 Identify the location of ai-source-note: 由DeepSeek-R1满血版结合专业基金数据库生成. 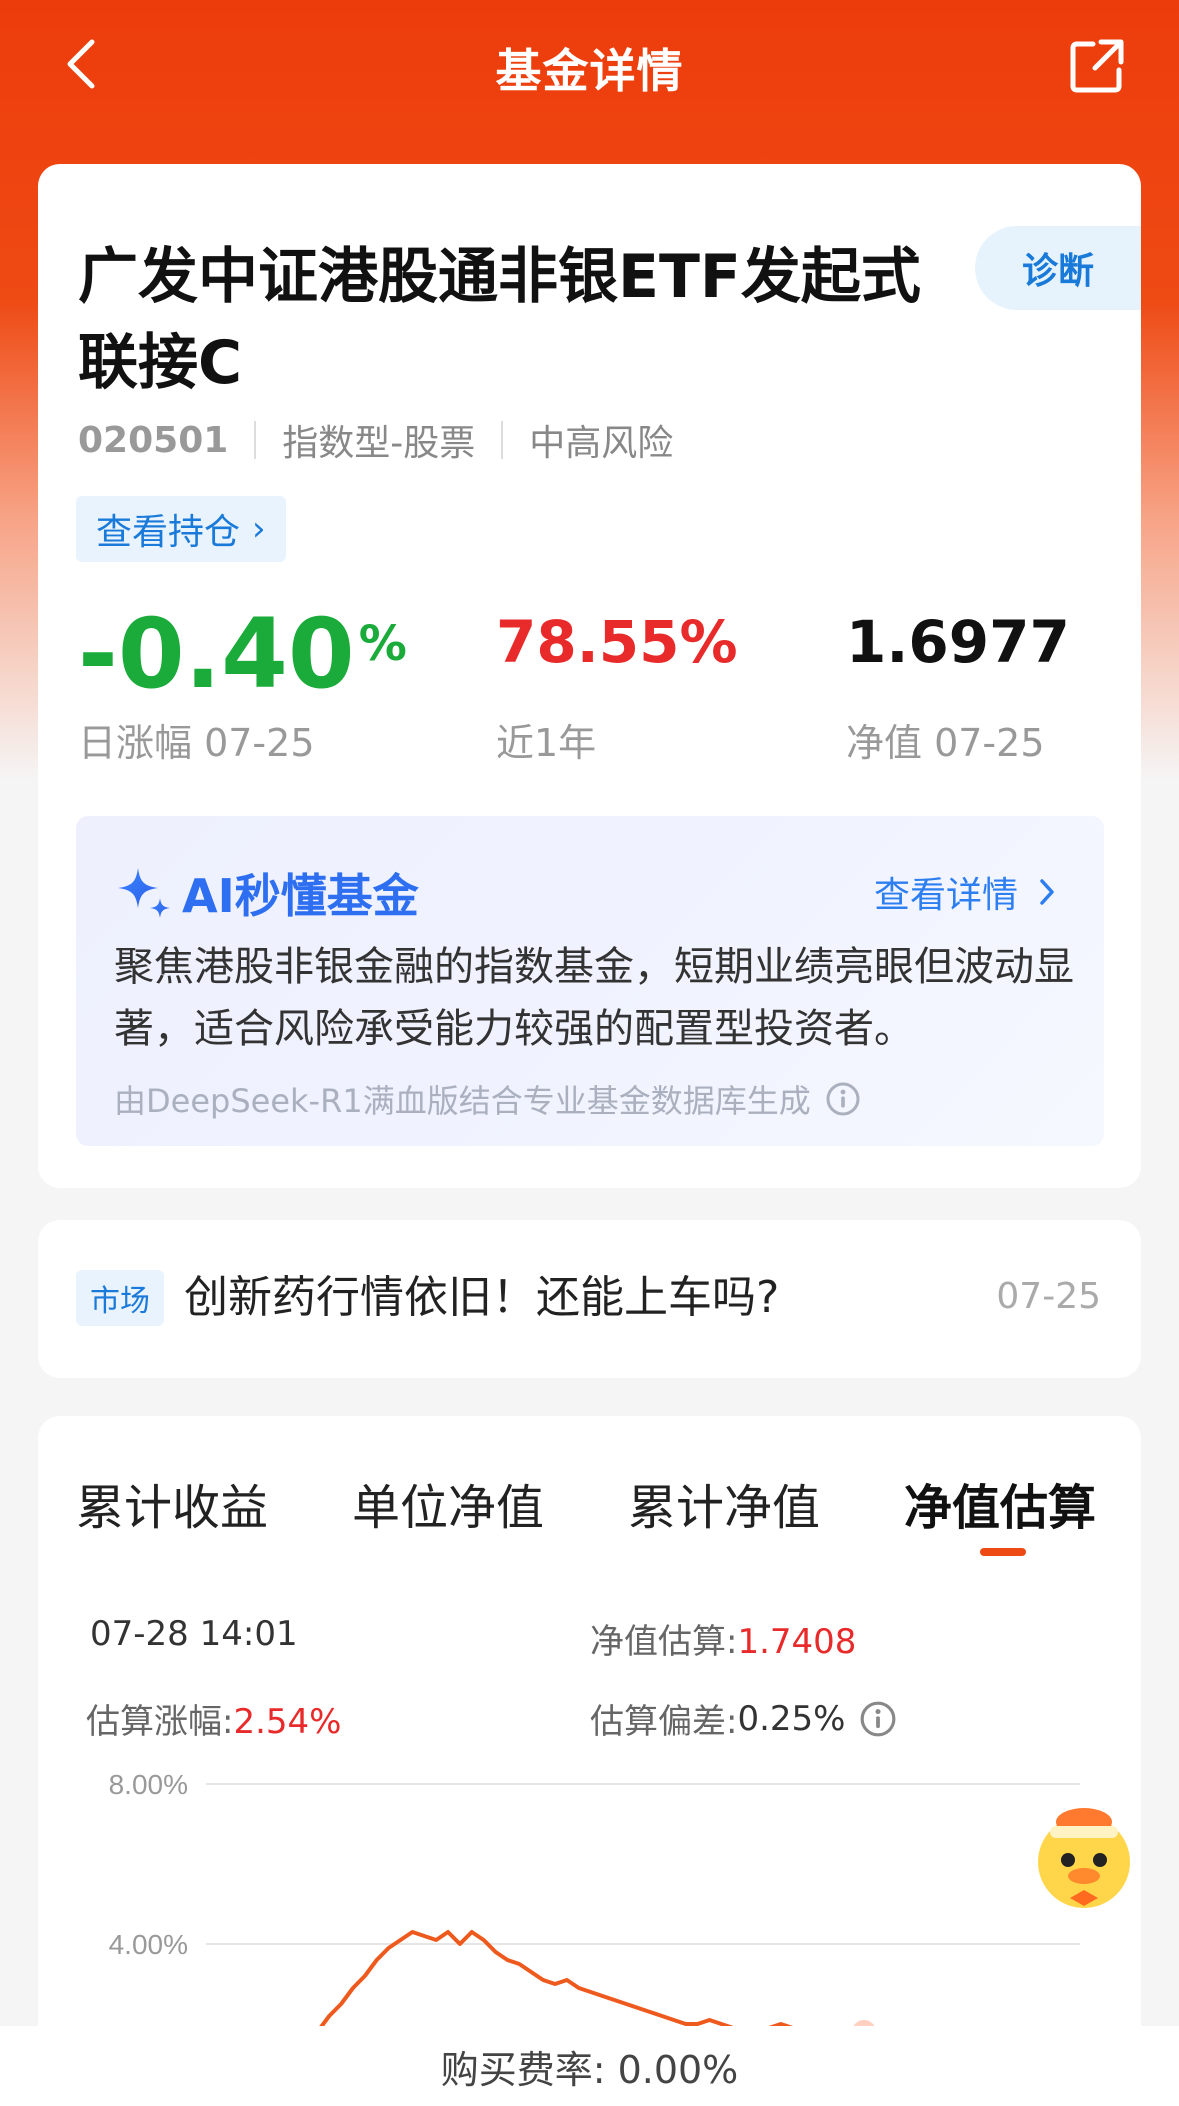
(487, 1099).